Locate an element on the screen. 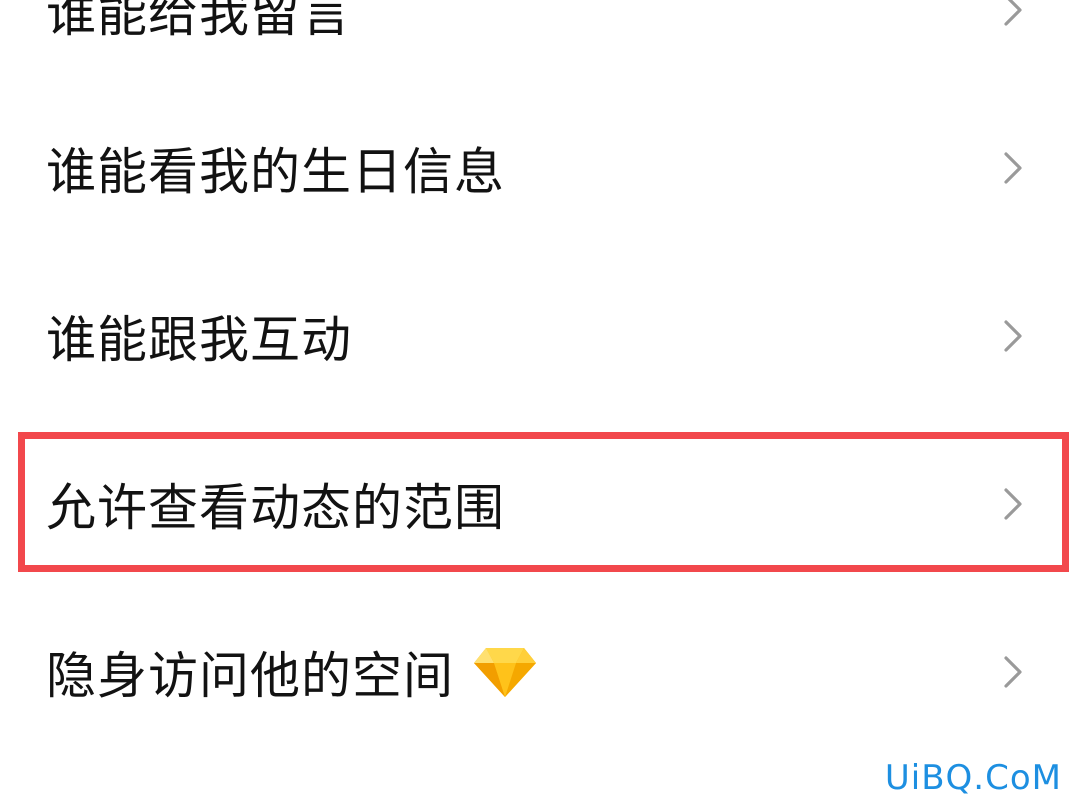 This screenshot has height=804, width=1072. menu-item-label: 隐身访问他的空间 is located at coordinates (250, 676).